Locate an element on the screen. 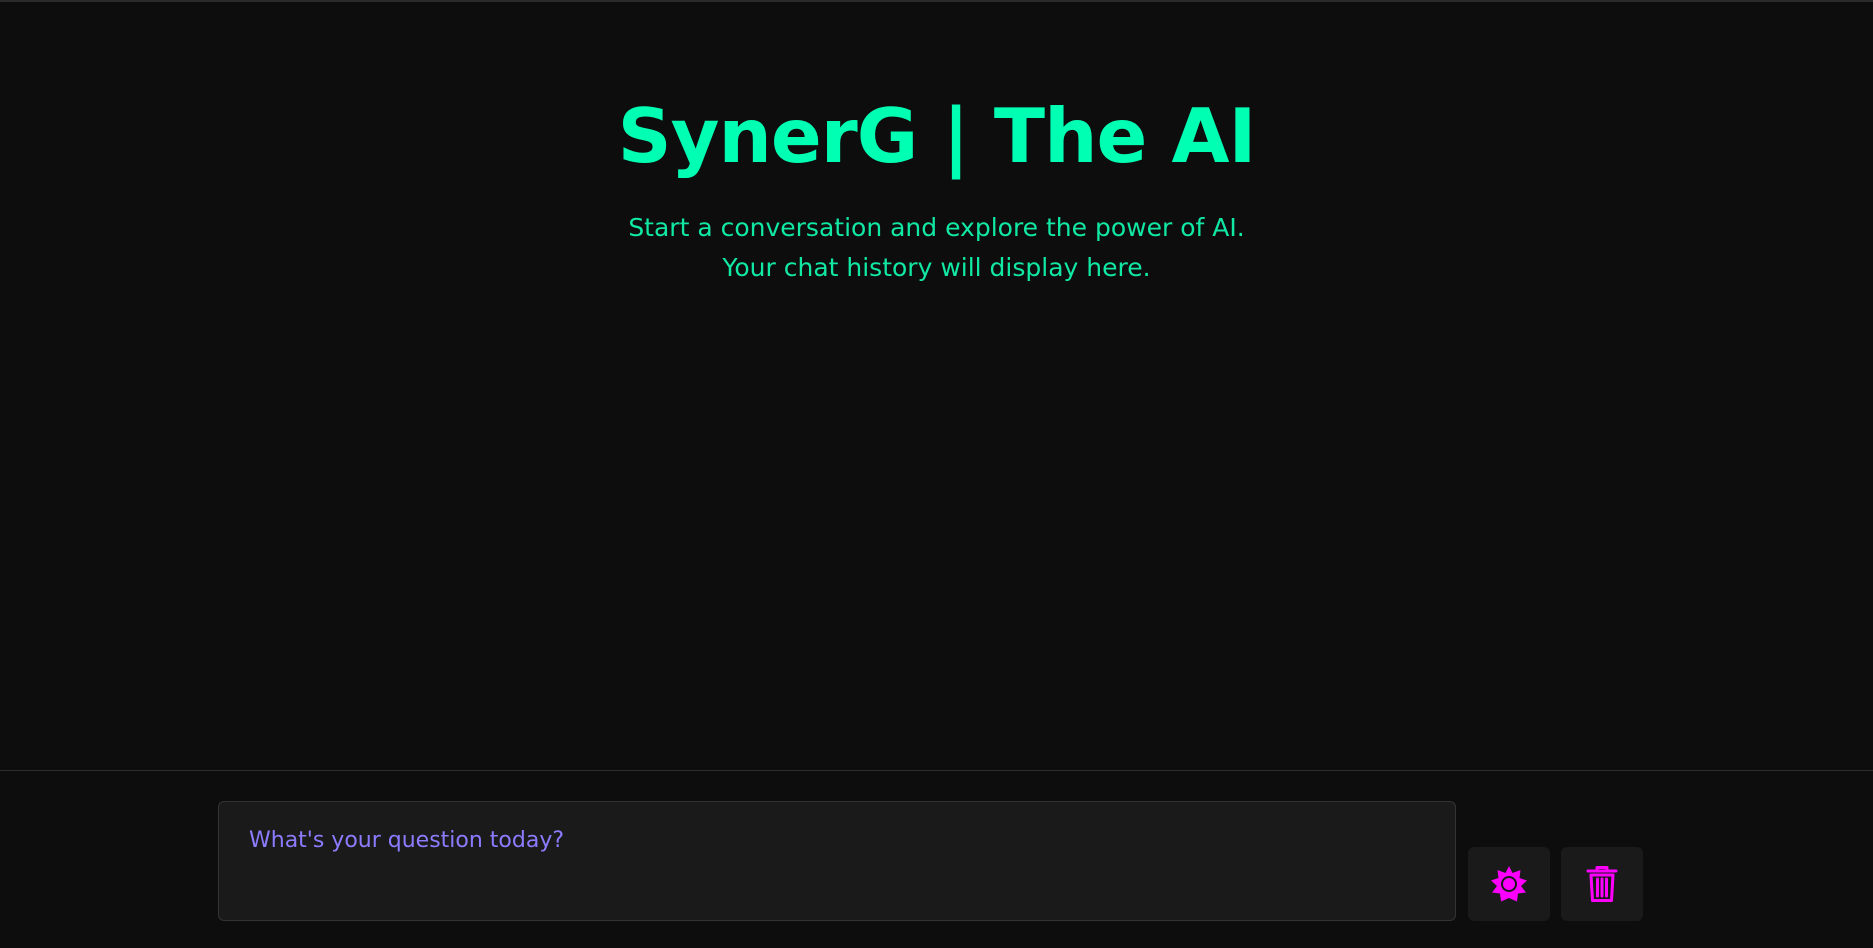 This screenshot has width=1873, height=948. theme-toggle-button is located at coordinates (1509, 884).